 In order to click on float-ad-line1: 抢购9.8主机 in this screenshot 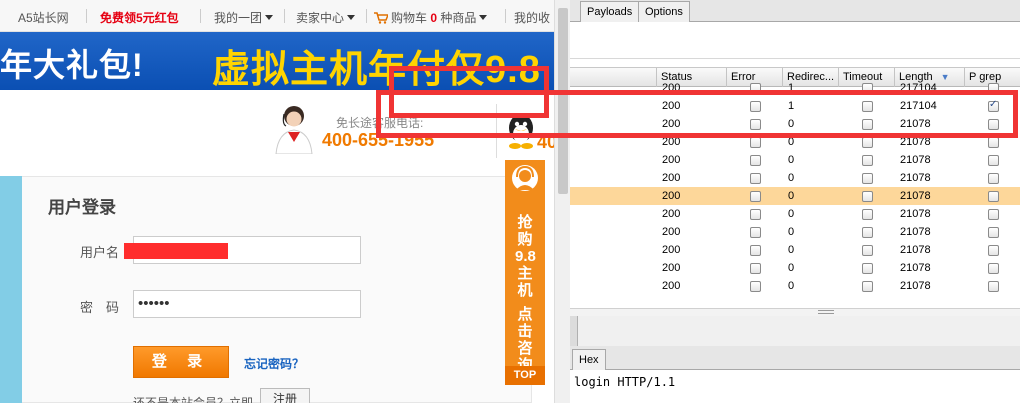, I will do `click(525, 256)`.